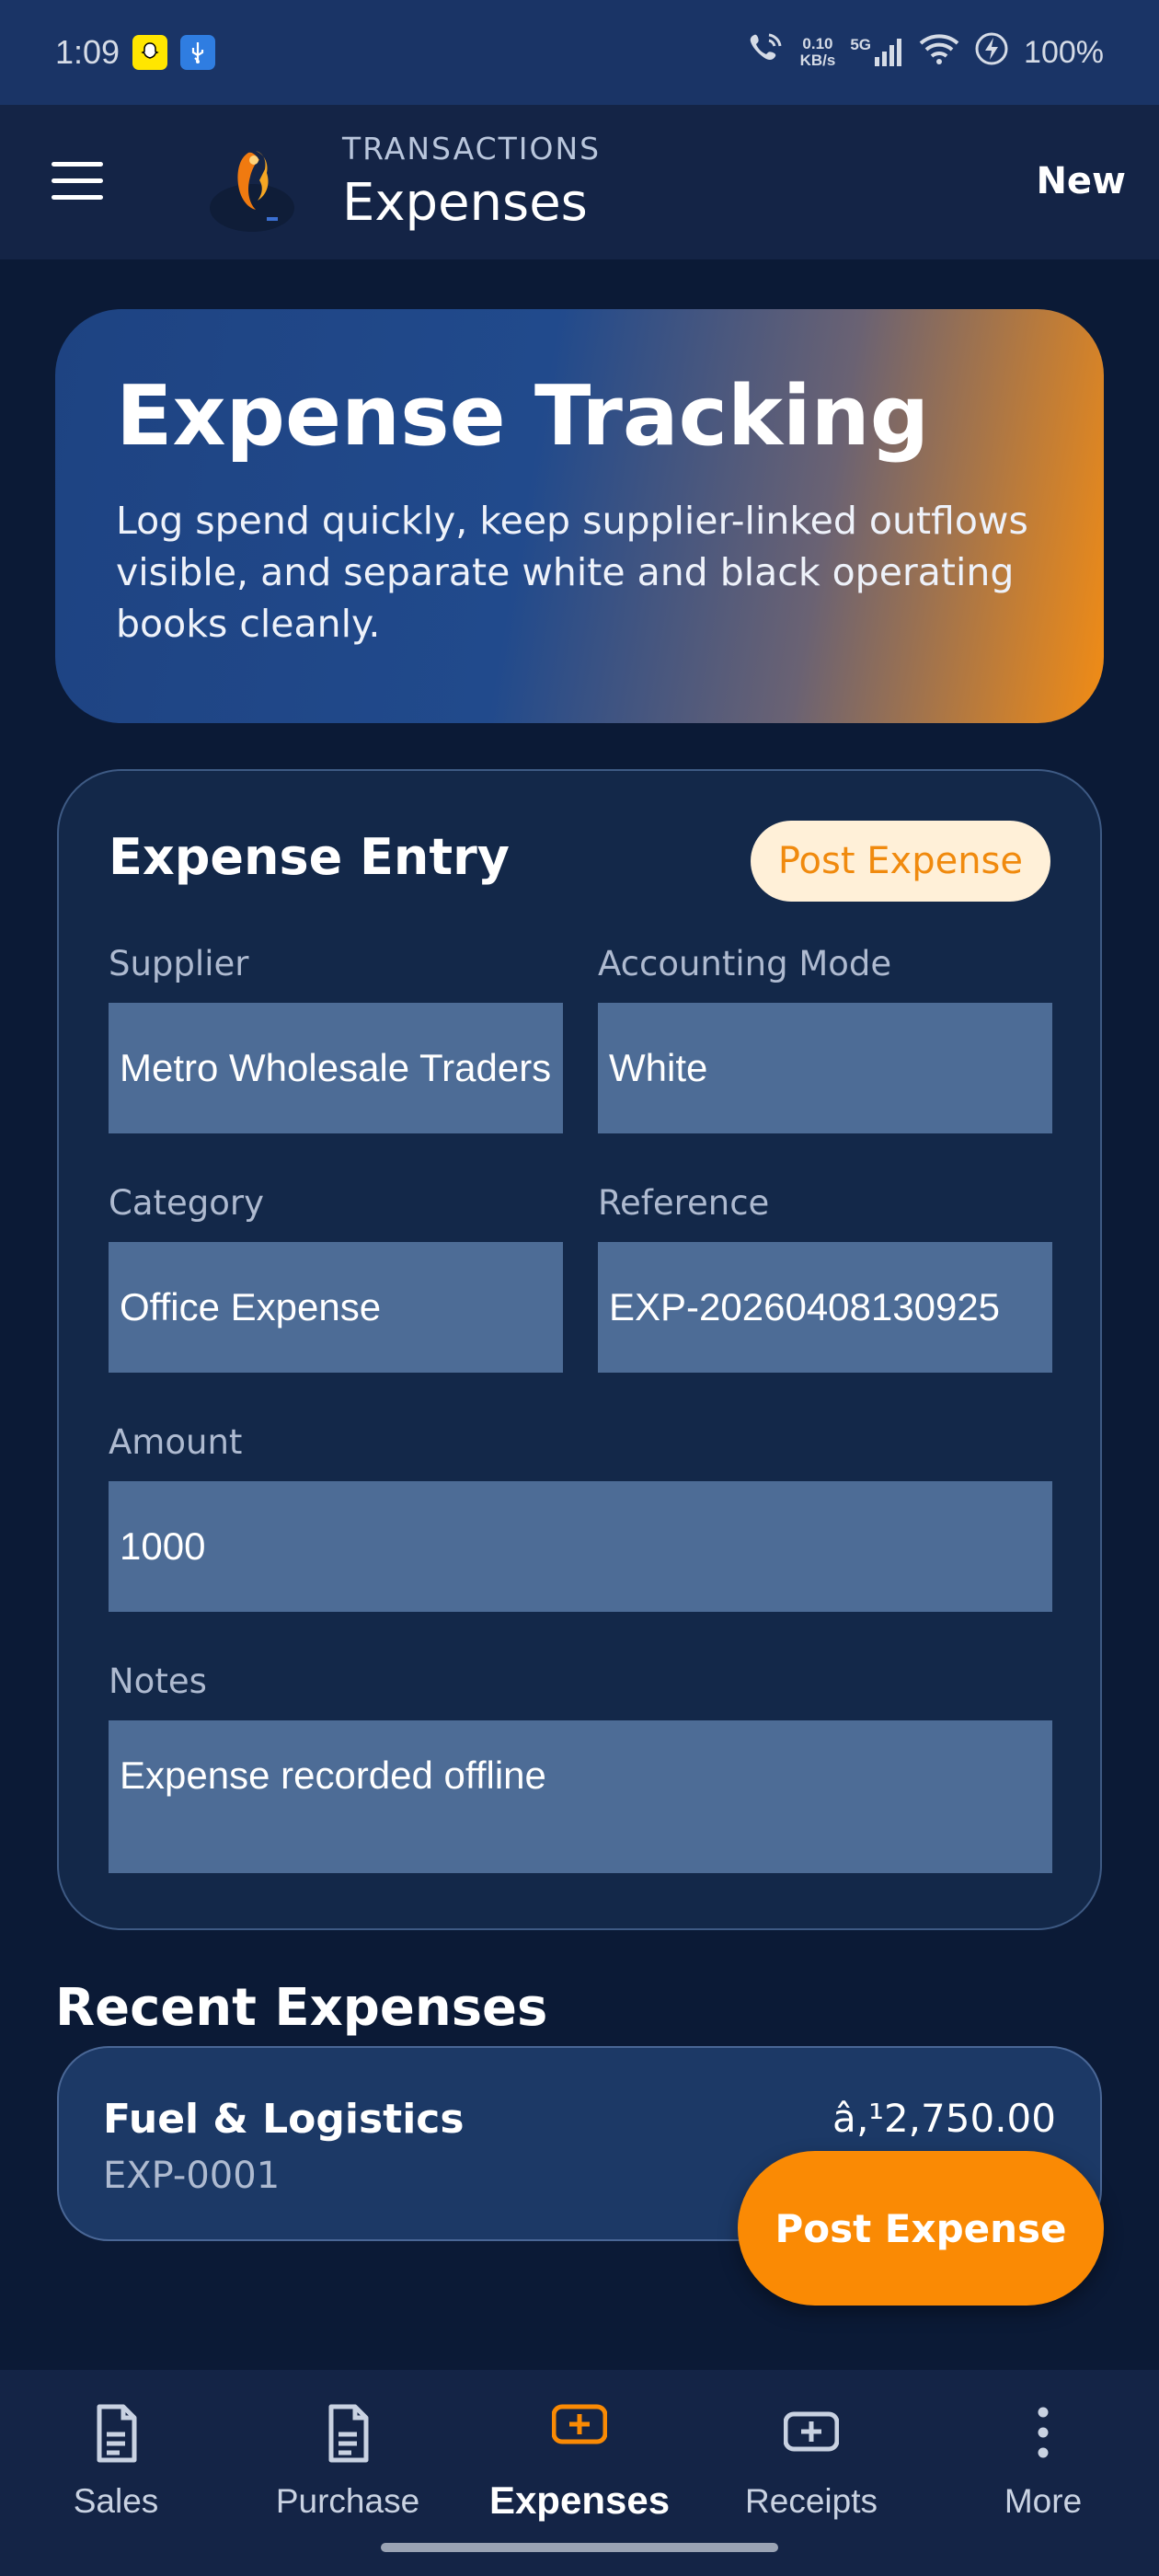 The height and width of the screenshot is (2576, 1159). Describe the element at coordinates (198, 52) in the screenshot. I see `usb-icon` at that location.